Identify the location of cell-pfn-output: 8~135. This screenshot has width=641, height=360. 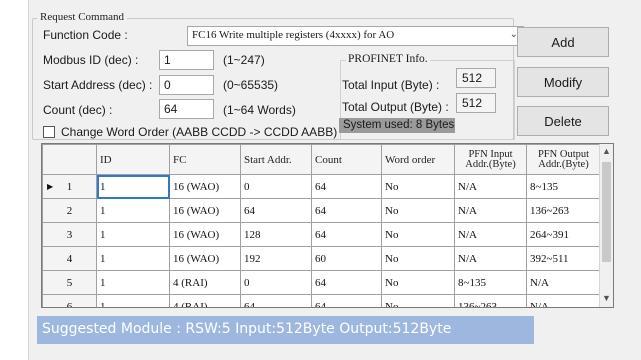
(563, 186).